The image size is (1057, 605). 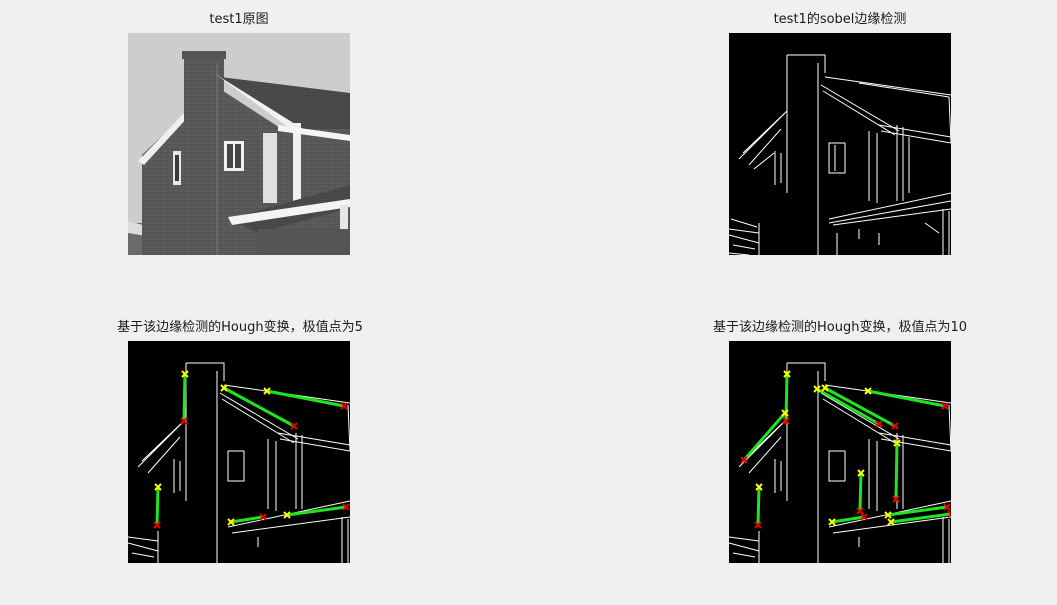 What do you see at coordinates (239, 19) in the screenshot?
I see `panel-title-original: test1原图` at bounding box center [239, 19].